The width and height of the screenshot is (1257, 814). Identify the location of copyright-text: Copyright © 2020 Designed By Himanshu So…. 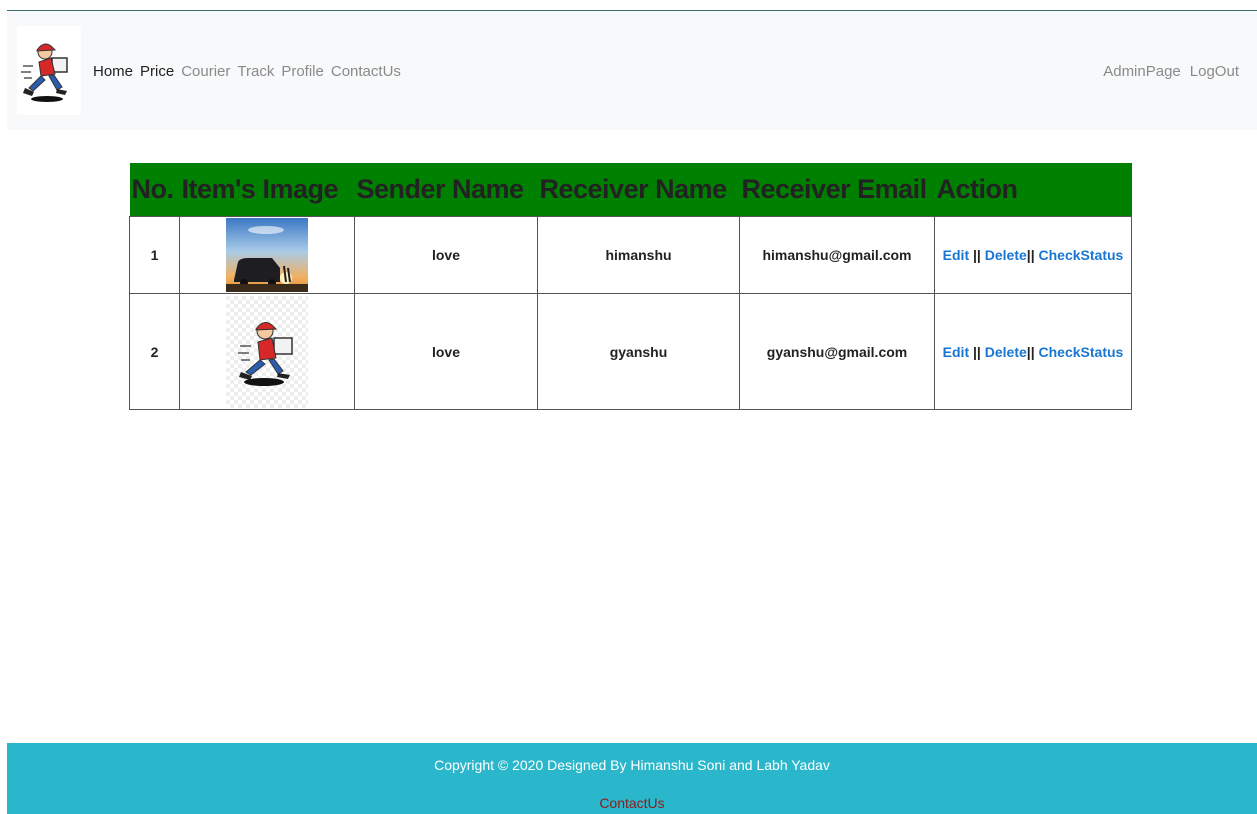
(632, 765).